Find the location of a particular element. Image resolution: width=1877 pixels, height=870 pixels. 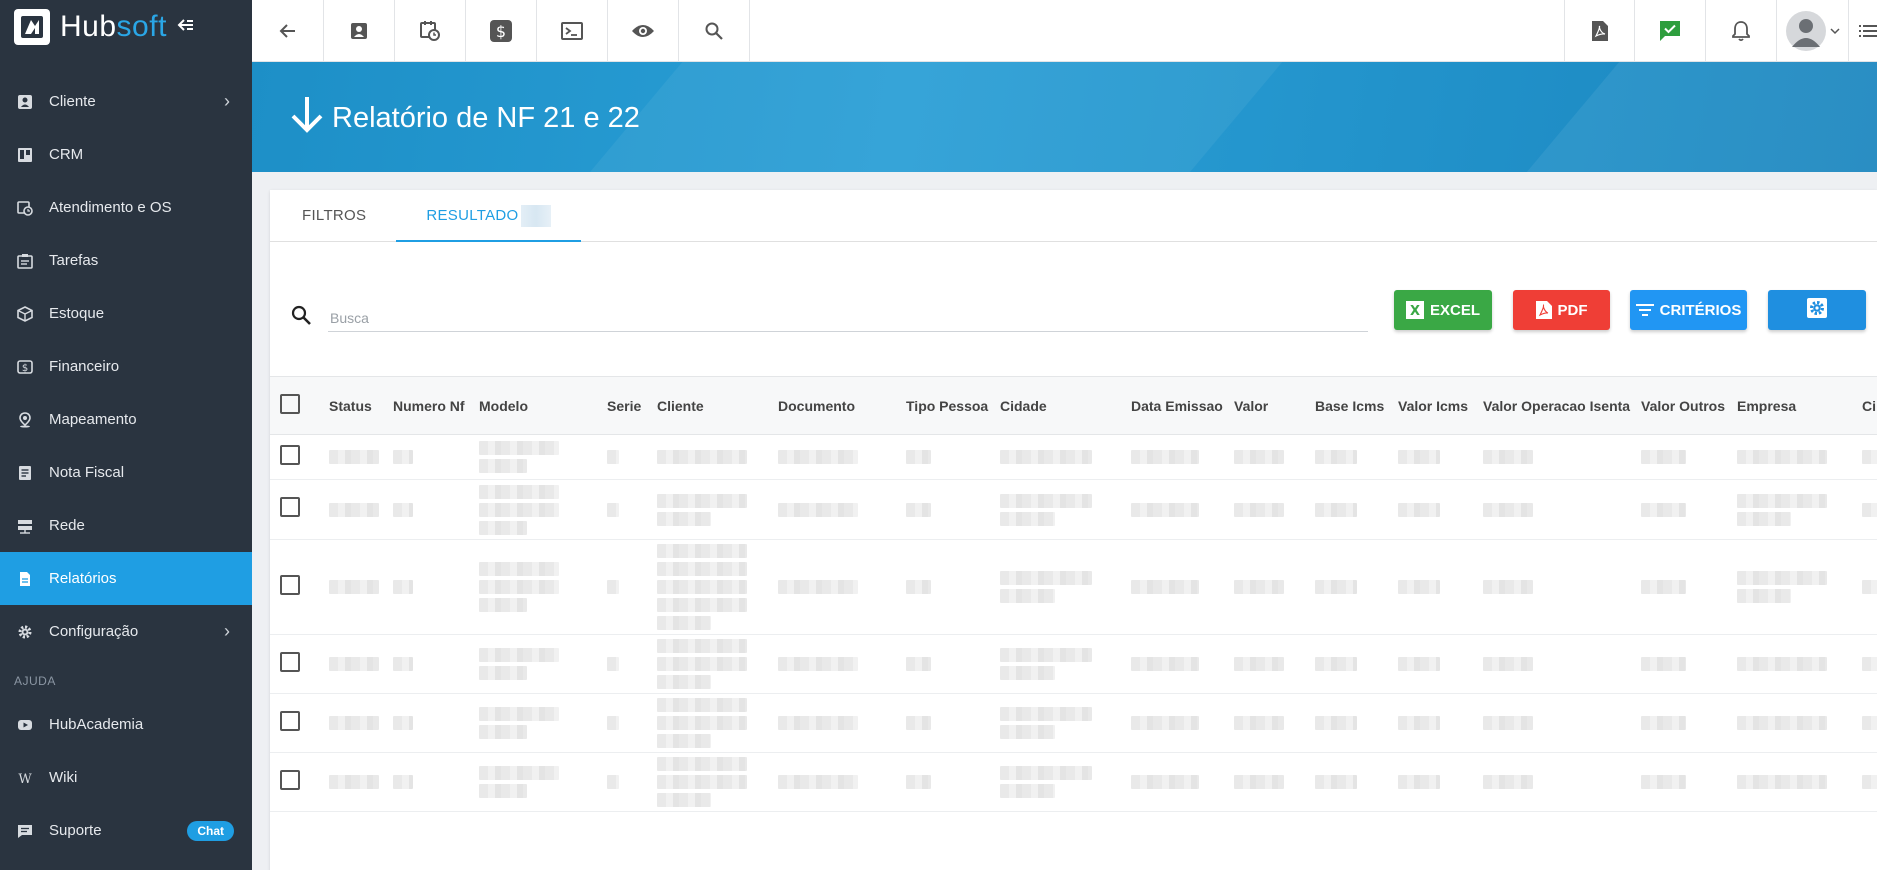

column-header: Valor Outros is located at coordinates (1685, 406).